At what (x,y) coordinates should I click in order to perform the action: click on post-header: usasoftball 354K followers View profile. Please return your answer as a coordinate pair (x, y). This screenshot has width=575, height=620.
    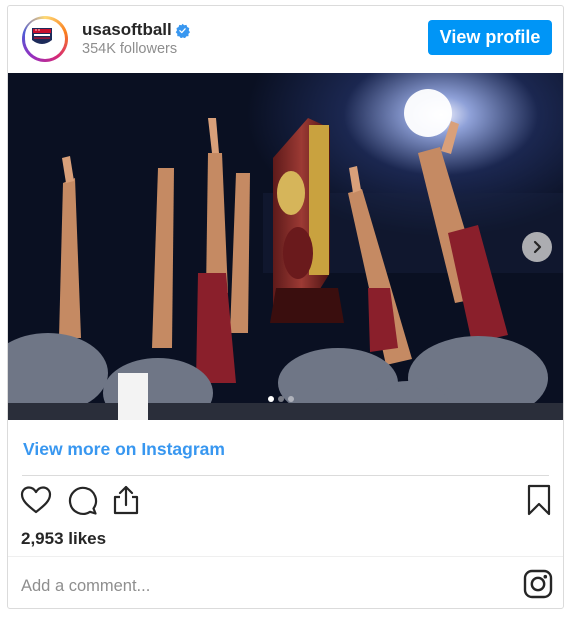
    Looking at the image, I should click on (285, 39).